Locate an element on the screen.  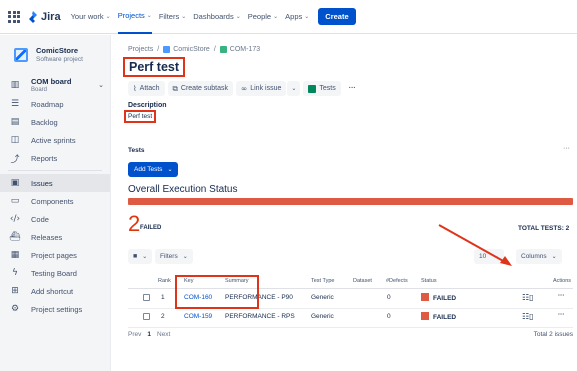
nav-dashboards: Dashboards ⌄ is located at coordinates (216, 17).